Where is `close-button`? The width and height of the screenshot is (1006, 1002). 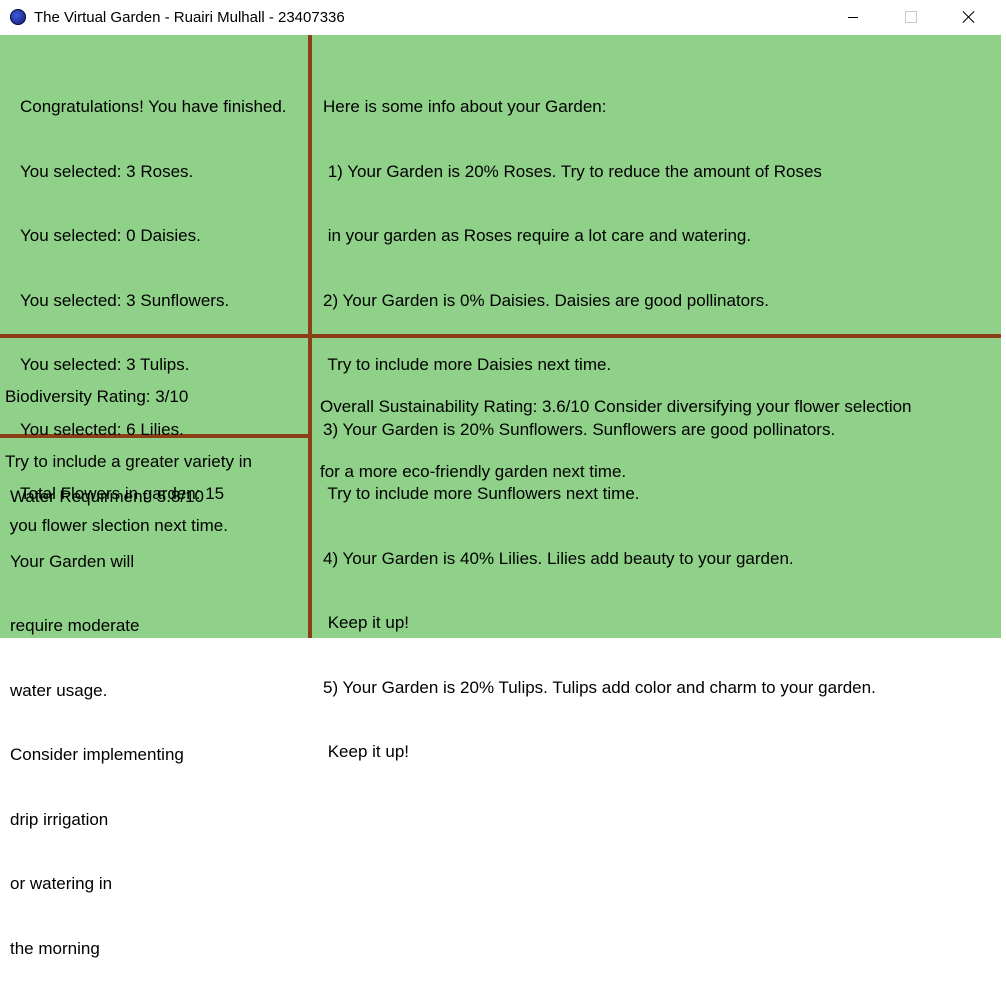
close-button is located at coordinates (969, 17).